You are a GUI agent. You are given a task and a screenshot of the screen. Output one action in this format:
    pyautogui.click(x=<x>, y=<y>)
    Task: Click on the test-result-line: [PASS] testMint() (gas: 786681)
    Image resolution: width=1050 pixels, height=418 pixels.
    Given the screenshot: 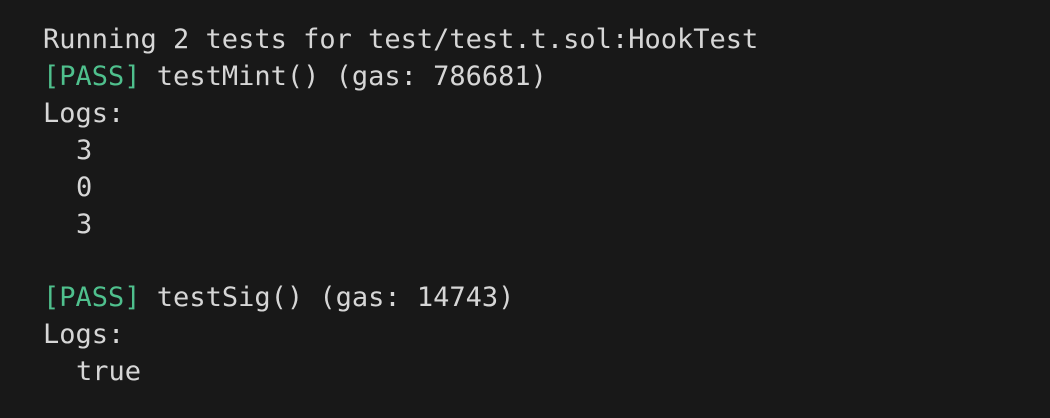 What is the action you would take?
    pyautogui.click(x=546, y=76)
    